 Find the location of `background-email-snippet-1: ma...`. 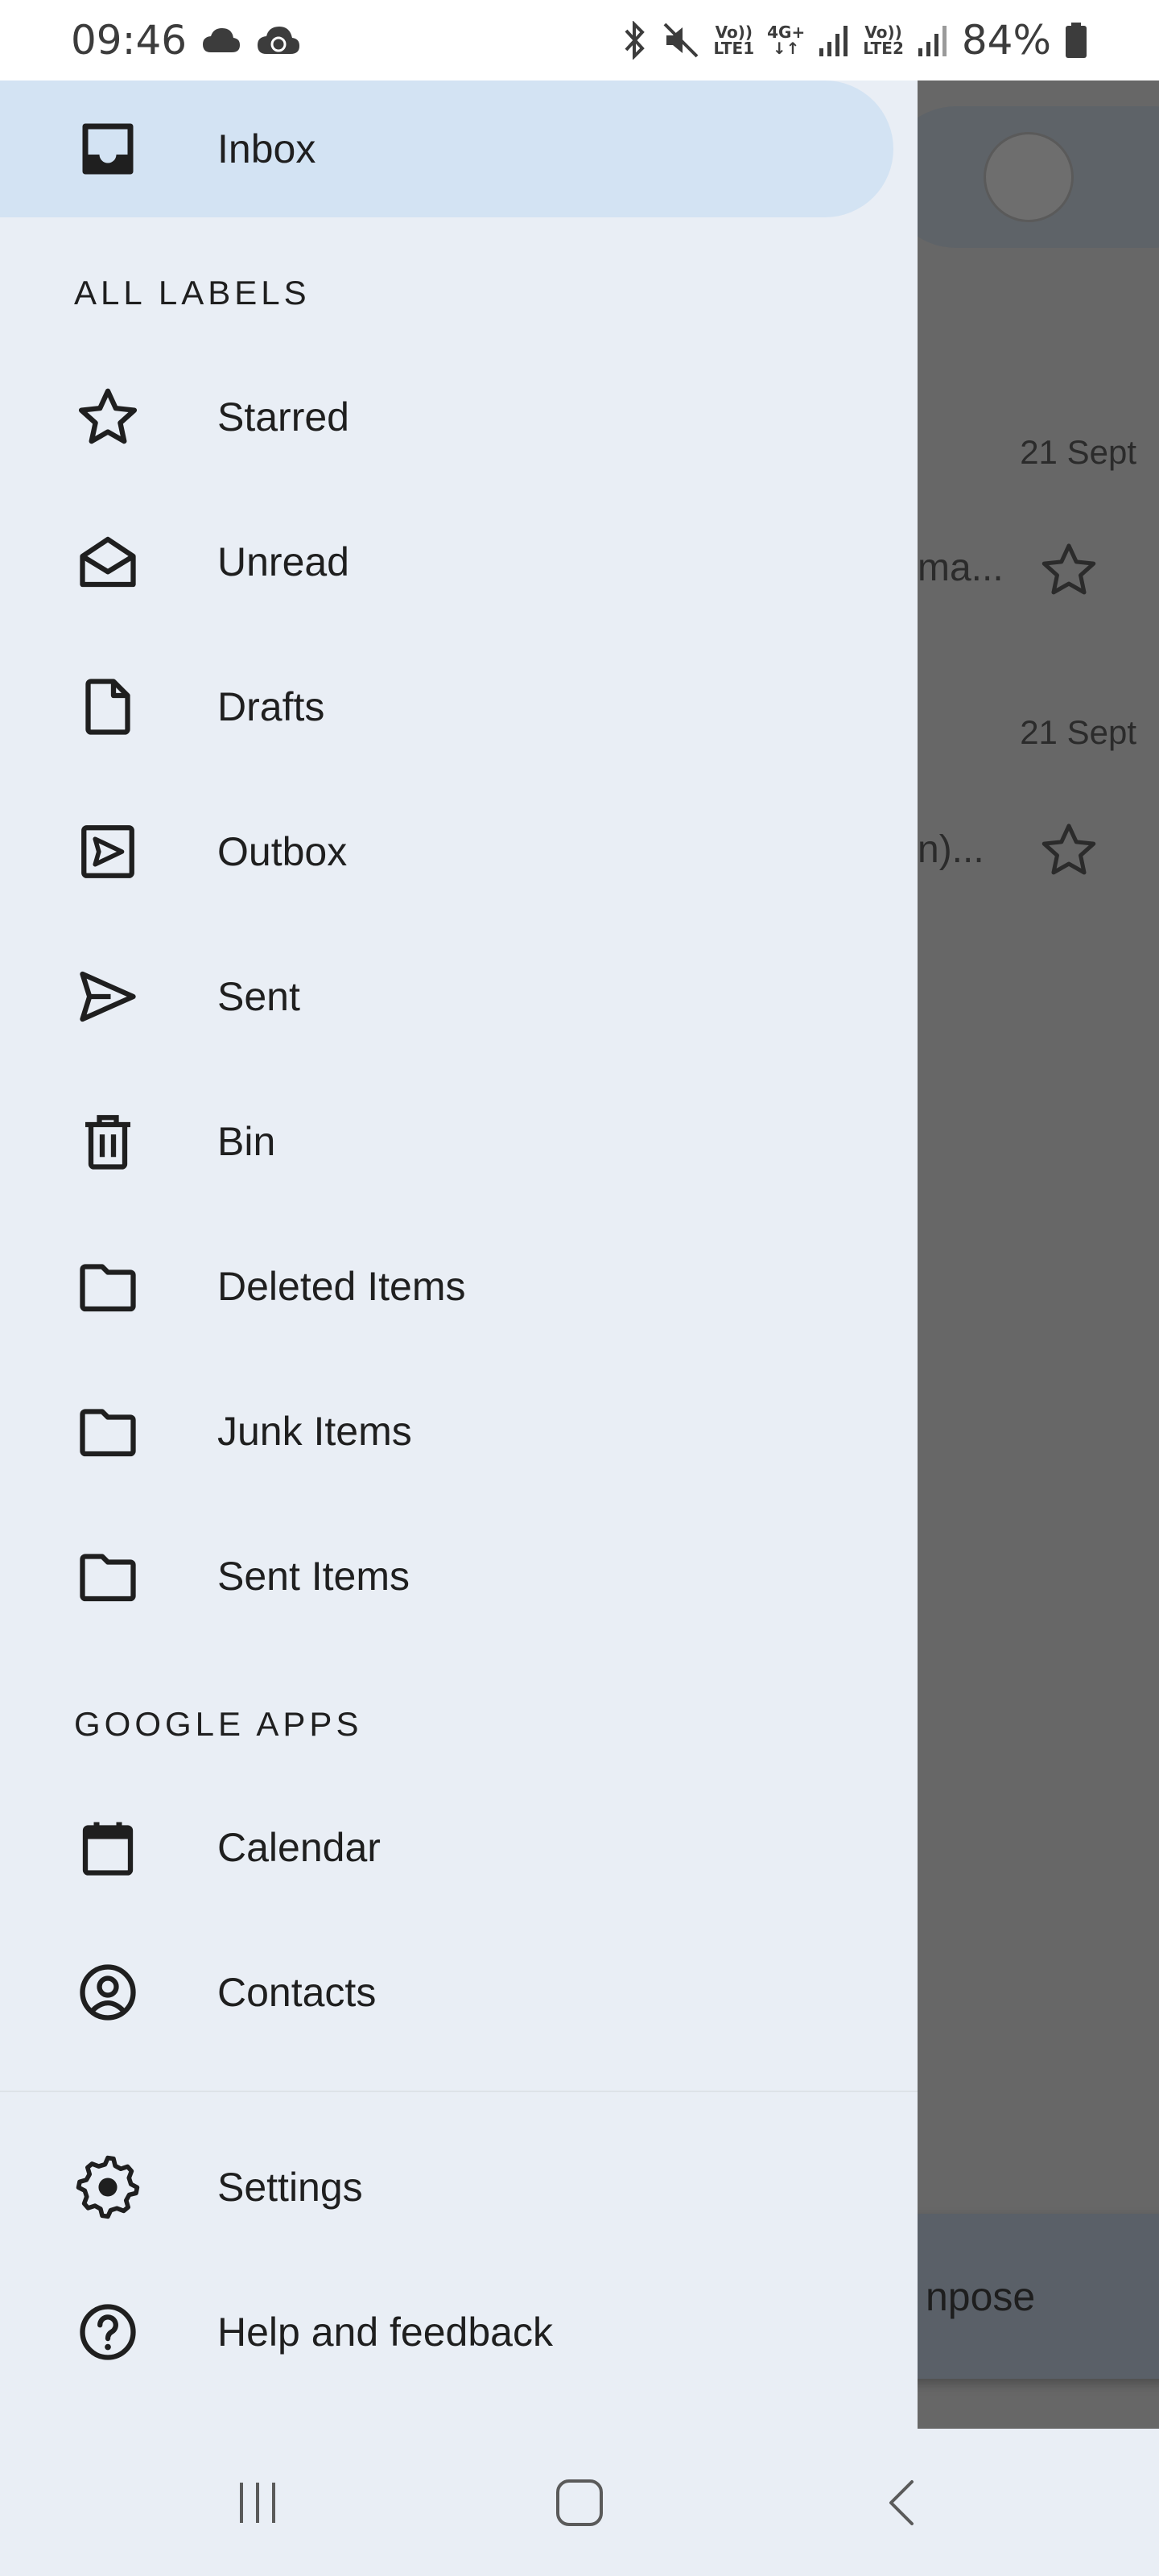

background-email-snippet-1: ma... is located at coordinates (961, 568).